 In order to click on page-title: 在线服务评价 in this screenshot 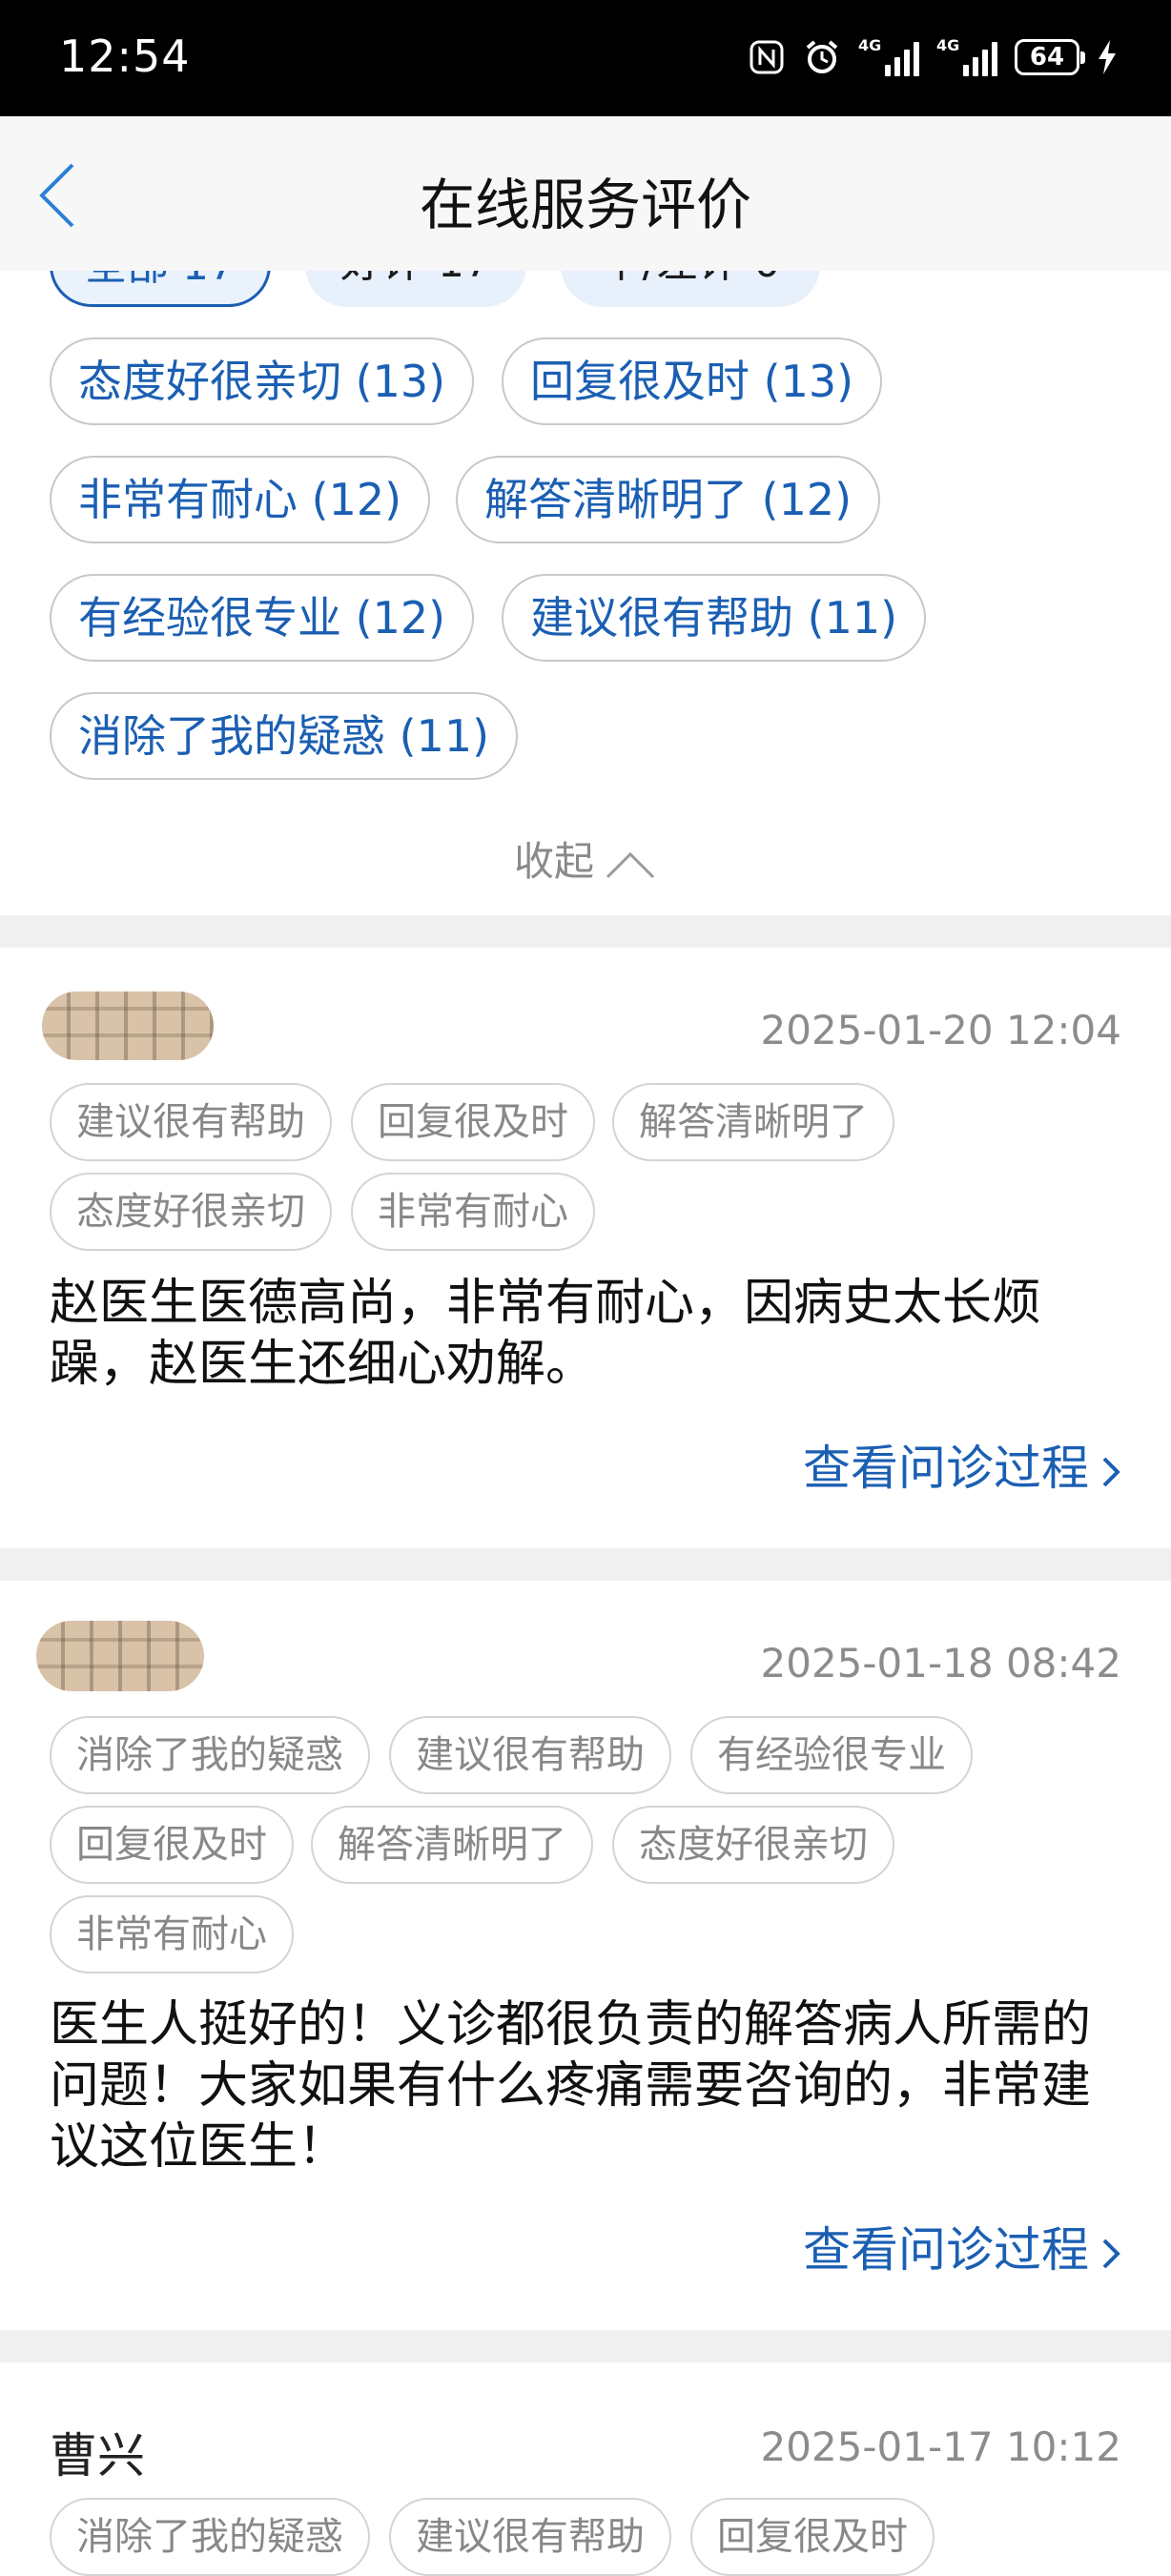, I will do `click(585, 205)`.